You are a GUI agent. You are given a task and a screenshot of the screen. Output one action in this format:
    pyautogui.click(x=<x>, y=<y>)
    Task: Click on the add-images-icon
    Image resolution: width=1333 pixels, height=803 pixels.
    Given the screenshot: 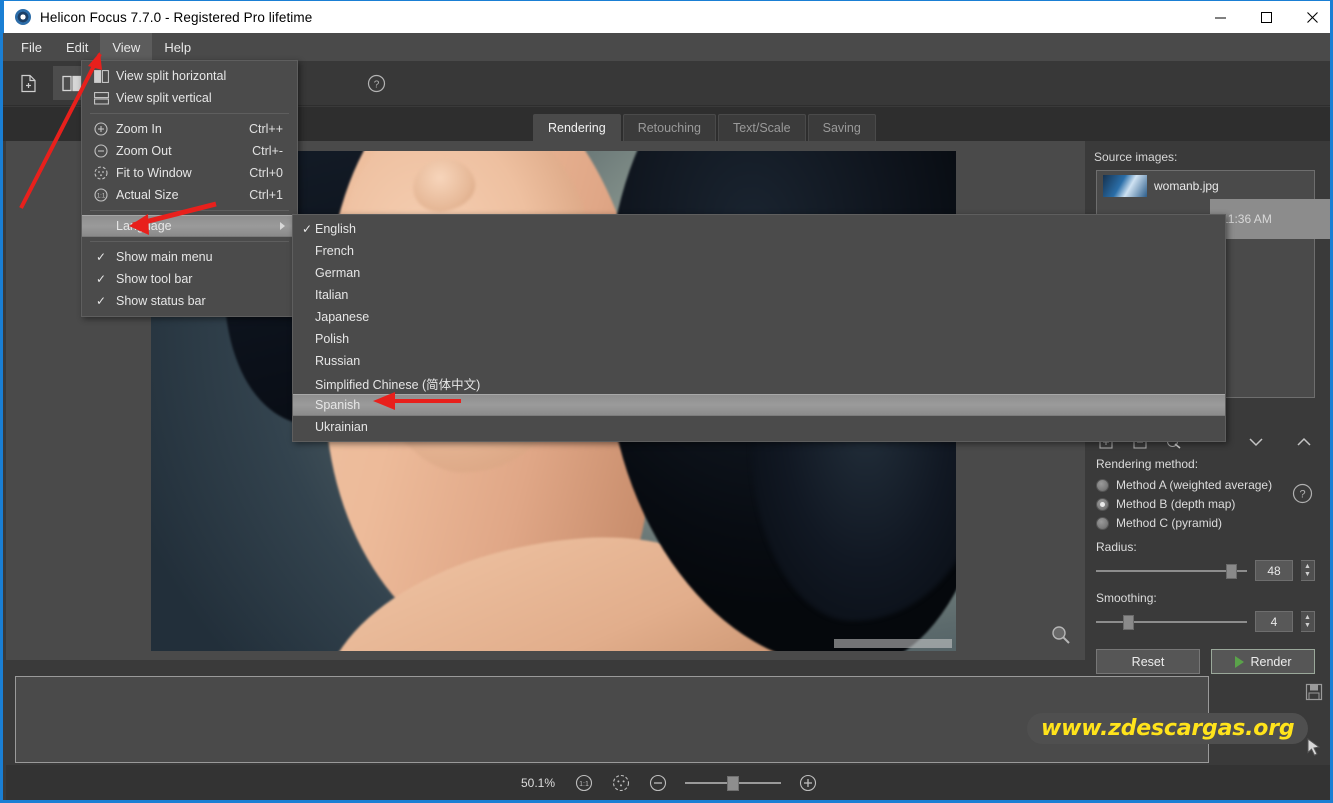 What is the action you would take?
    pyautogui.click(x=28, y=83)
    